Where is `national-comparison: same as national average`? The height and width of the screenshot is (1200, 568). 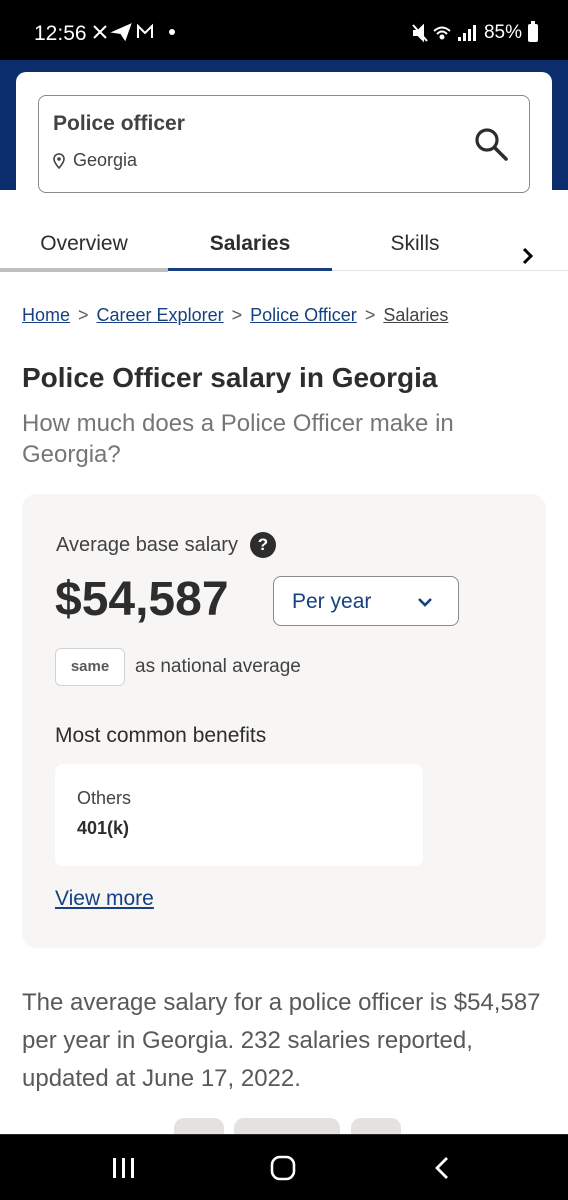
national-comparison: same as national average is located at coordinates (178, 667).